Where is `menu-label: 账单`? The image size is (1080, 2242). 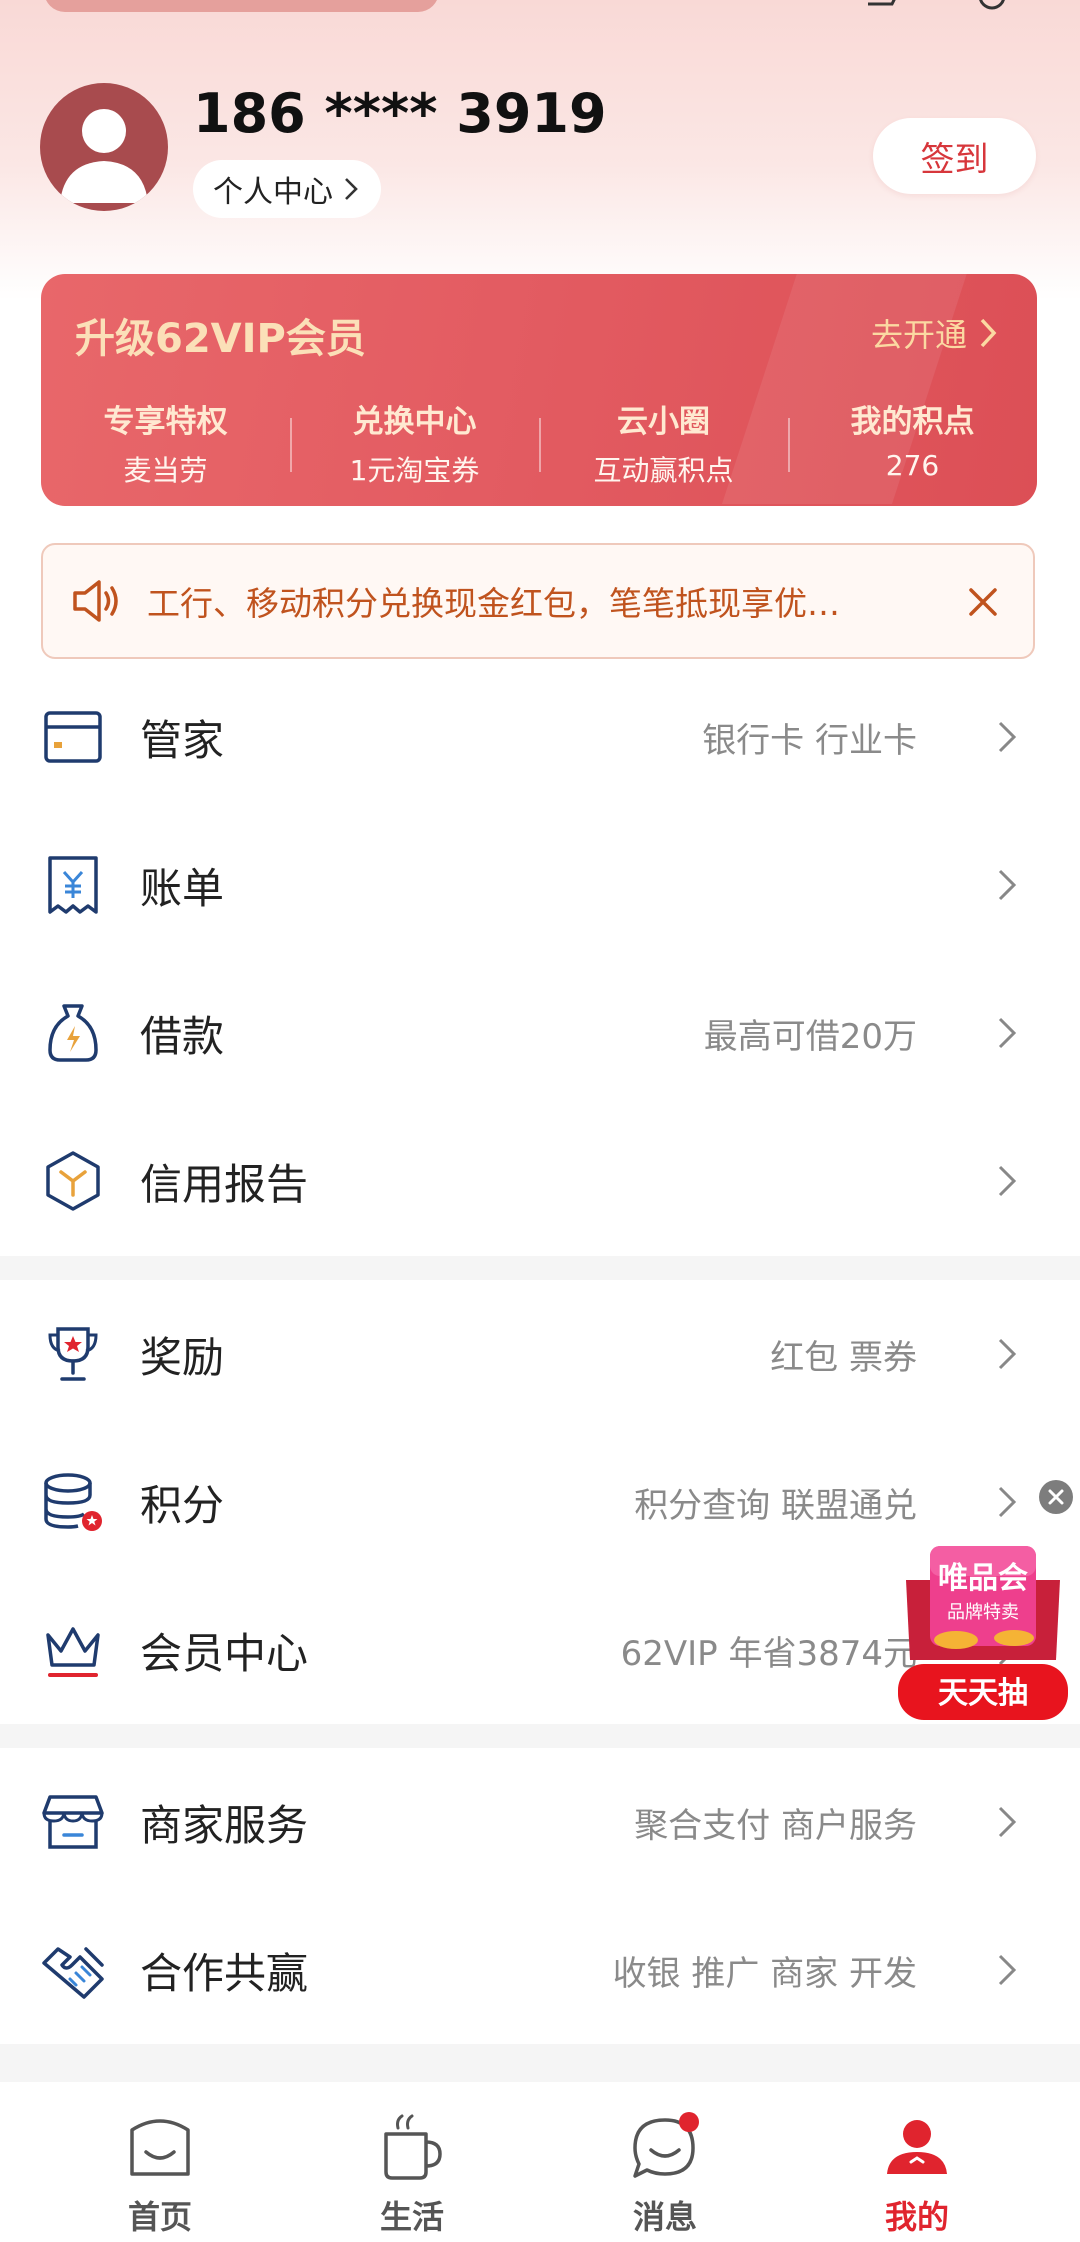
menu-label: 账单 is located at coordinates (182, 888).